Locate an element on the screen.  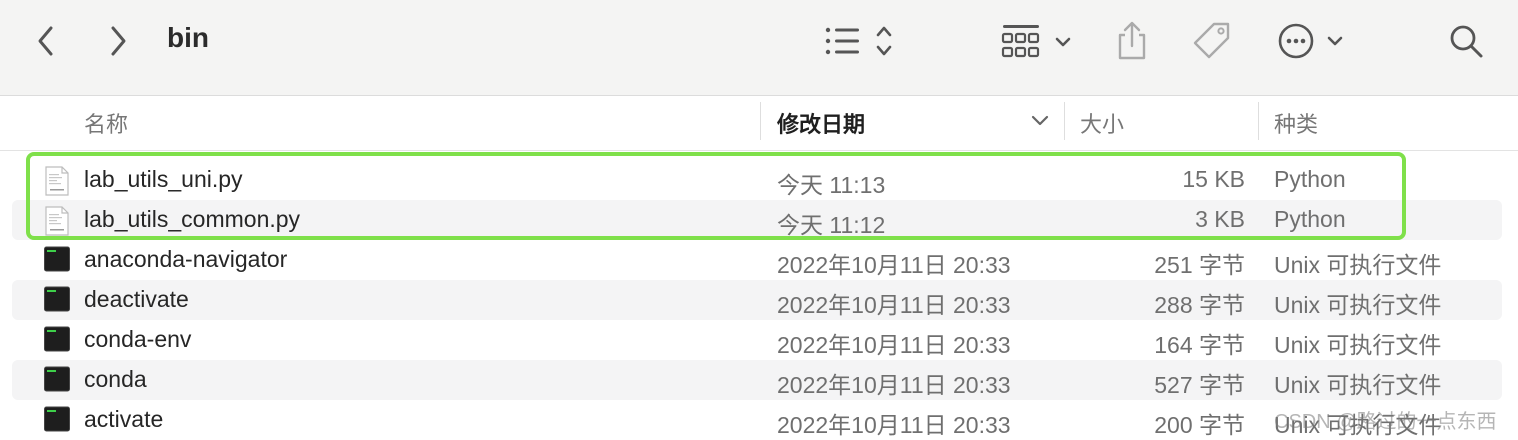
file-size: 3 KB is located at coordinates (1220, 219).